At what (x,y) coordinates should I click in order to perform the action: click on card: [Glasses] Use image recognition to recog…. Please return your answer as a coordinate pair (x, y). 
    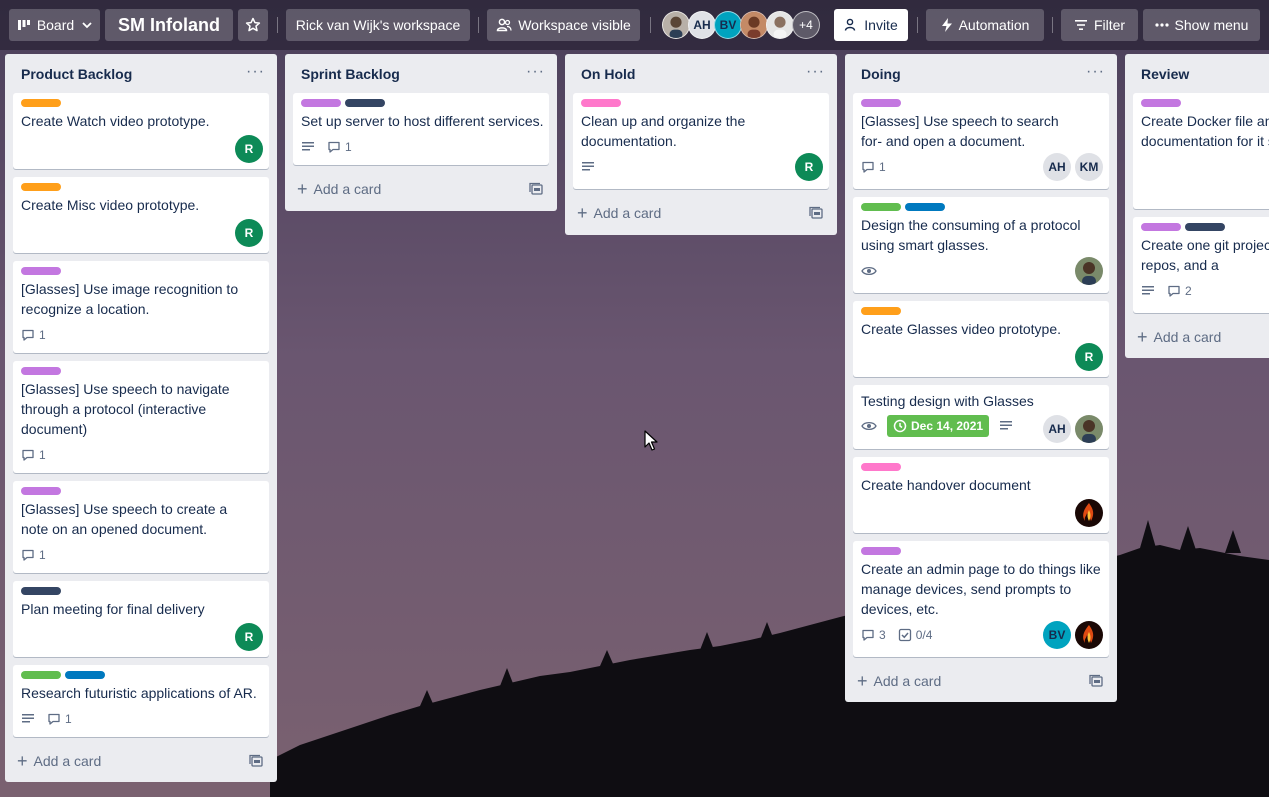
    Looking at the image, I should click on (141, 307).